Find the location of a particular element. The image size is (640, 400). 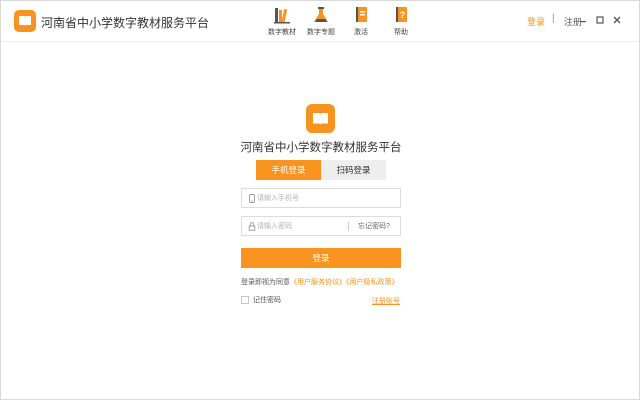

phone-input is located at coordinates (302, 198).